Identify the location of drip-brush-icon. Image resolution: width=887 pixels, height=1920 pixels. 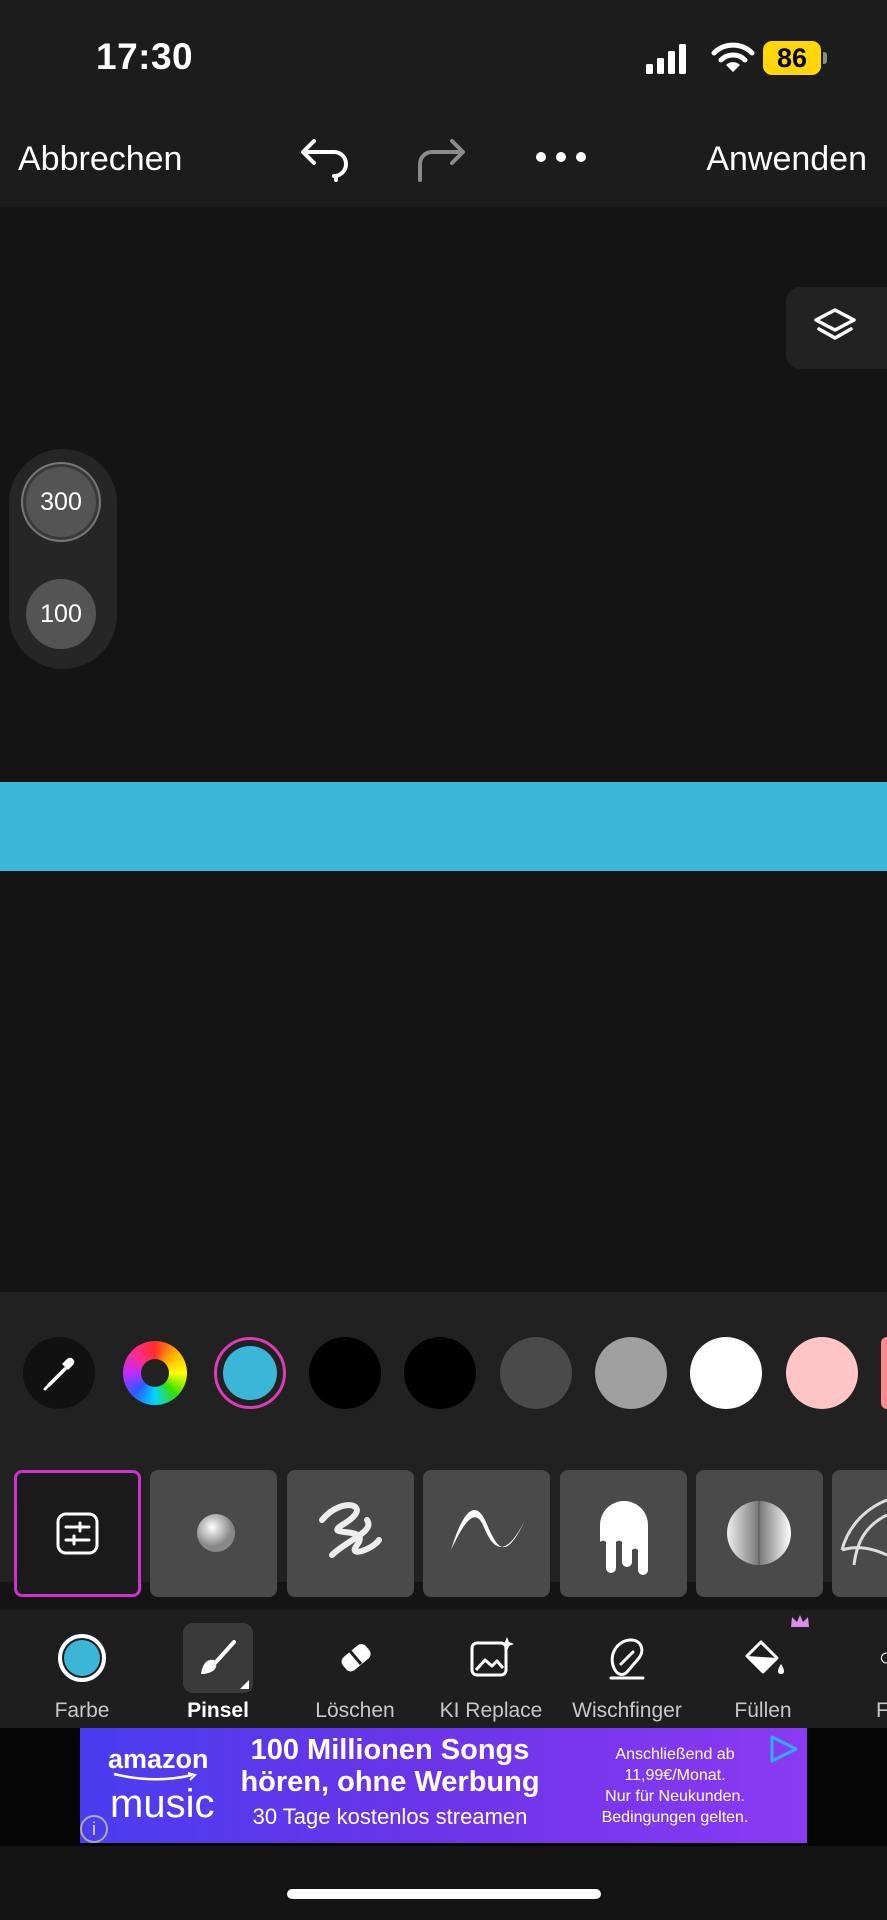
(624, 1538).